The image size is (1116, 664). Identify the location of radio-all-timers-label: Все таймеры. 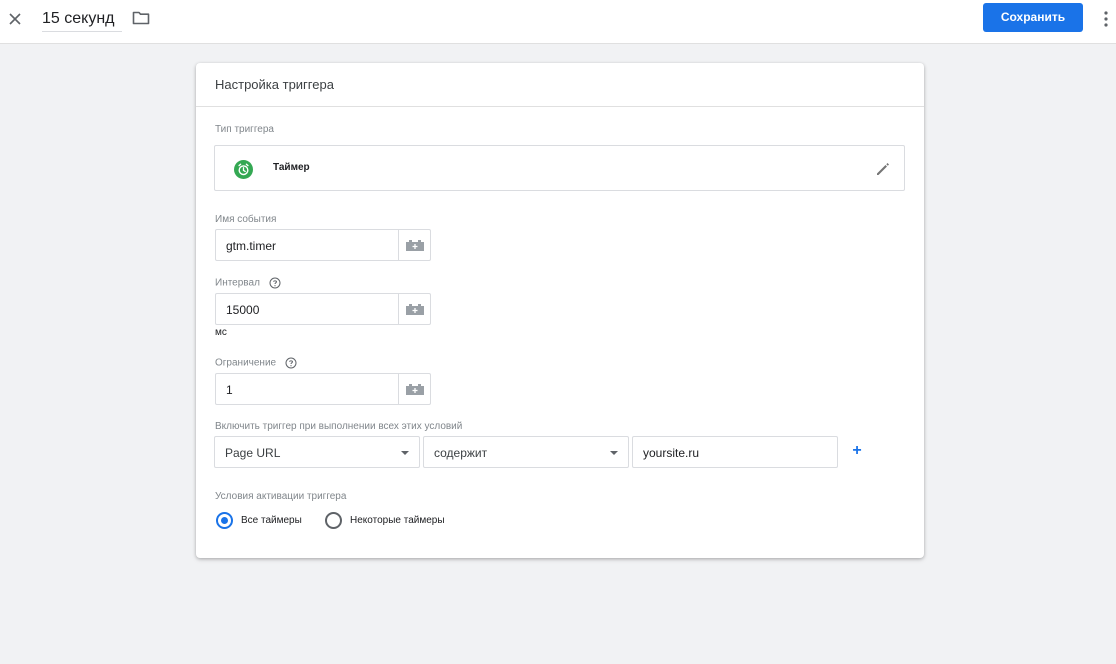
(271, 520).